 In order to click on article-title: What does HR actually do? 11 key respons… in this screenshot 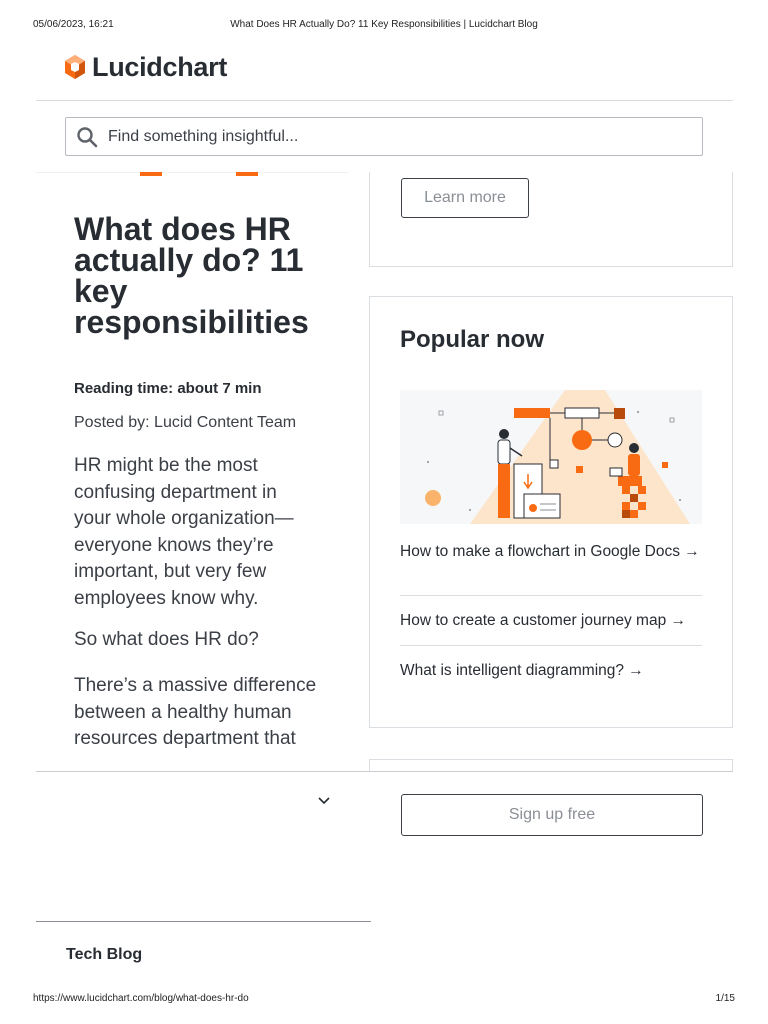, I will do `click(191, 275)`.